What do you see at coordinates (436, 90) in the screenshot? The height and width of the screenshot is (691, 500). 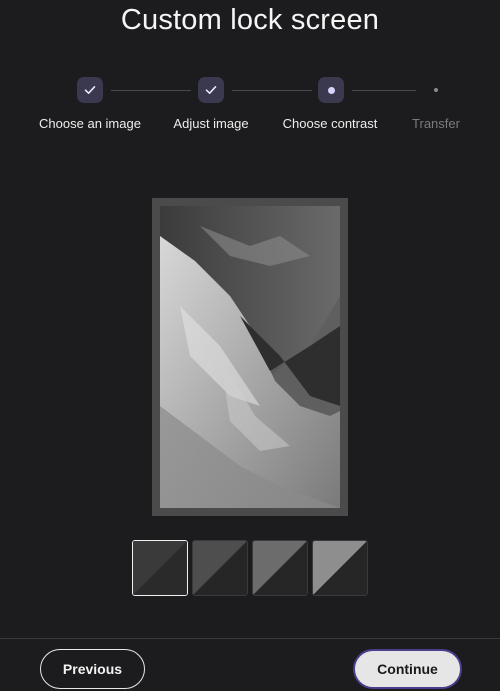 I see `step-4-pending-icon` at bounding box center [436, 90].